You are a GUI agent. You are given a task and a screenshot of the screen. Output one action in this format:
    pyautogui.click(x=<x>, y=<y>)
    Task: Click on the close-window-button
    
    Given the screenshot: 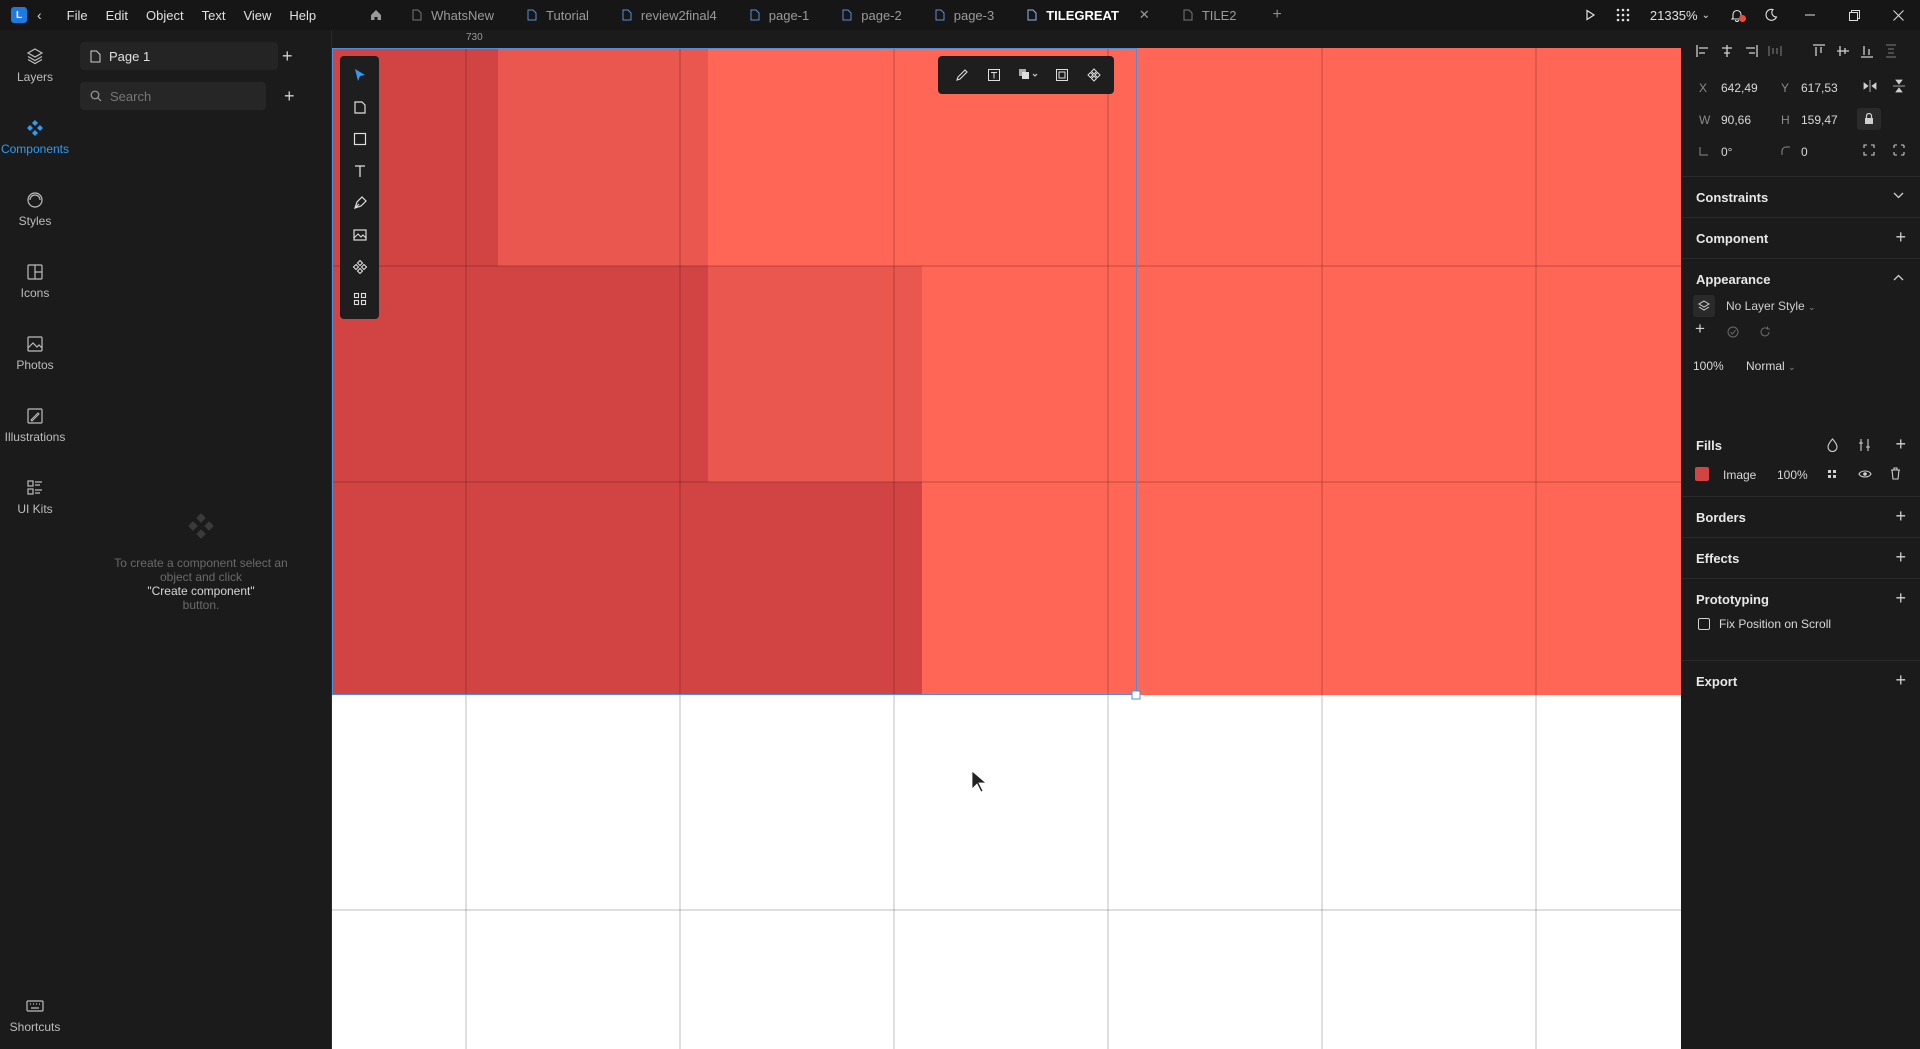 What is the action you would take?
    pyautogui.click(x=1898, y=15)
    